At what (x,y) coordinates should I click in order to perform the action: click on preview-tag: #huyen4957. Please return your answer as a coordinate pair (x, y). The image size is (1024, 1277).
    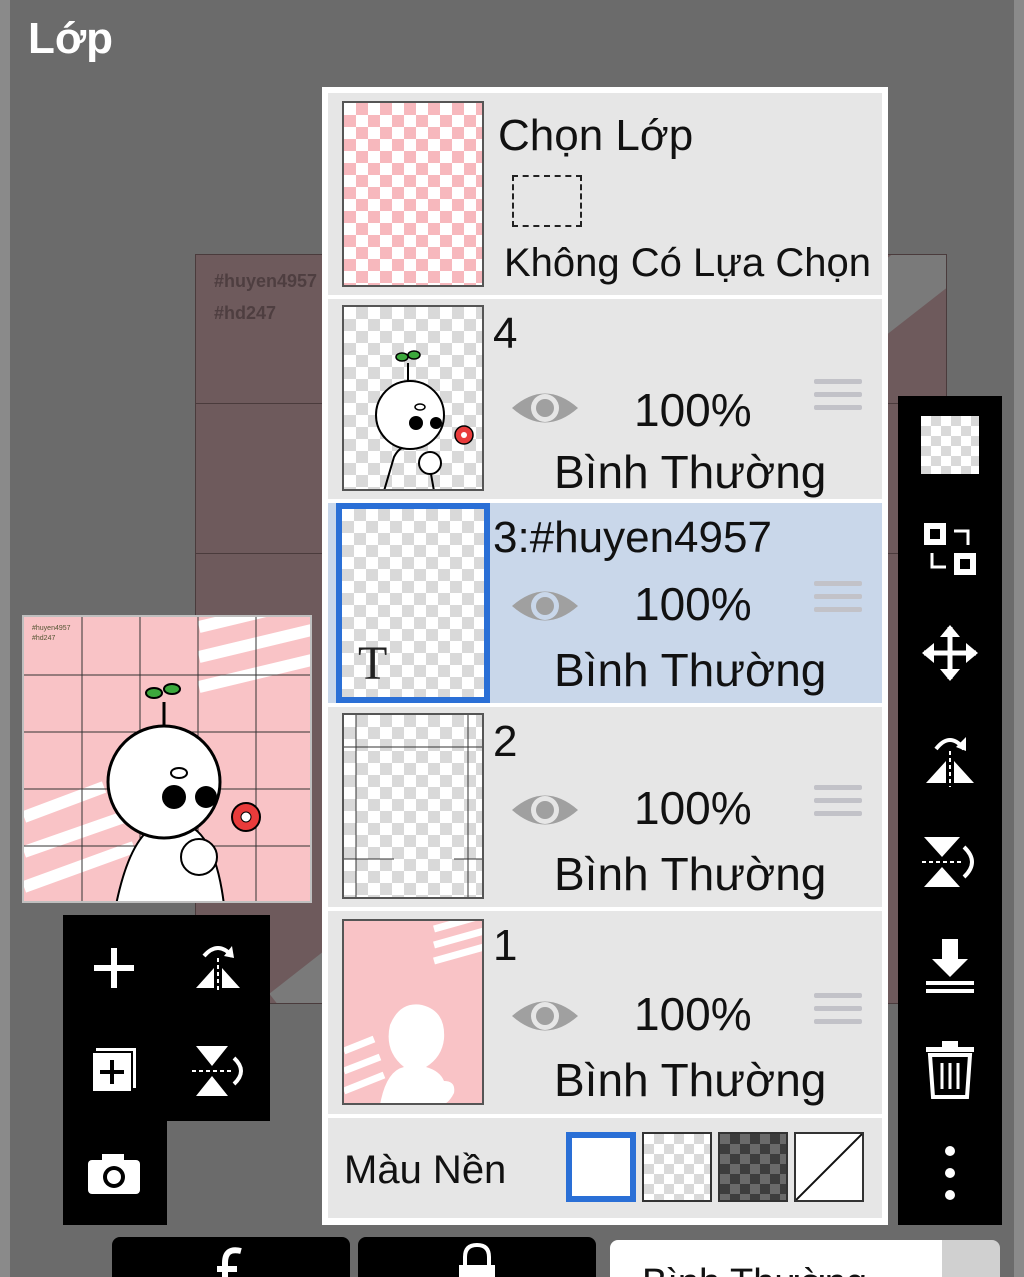
    Looking at the image, I should click on (51, 628).